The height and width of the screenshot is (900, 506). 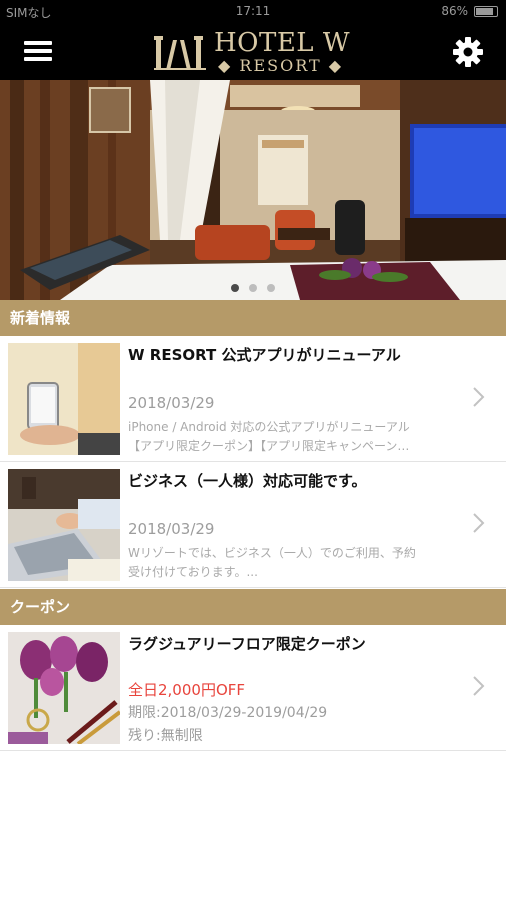 I want to click on coupon-section-header: クーポン, so click(x=253, y=607).